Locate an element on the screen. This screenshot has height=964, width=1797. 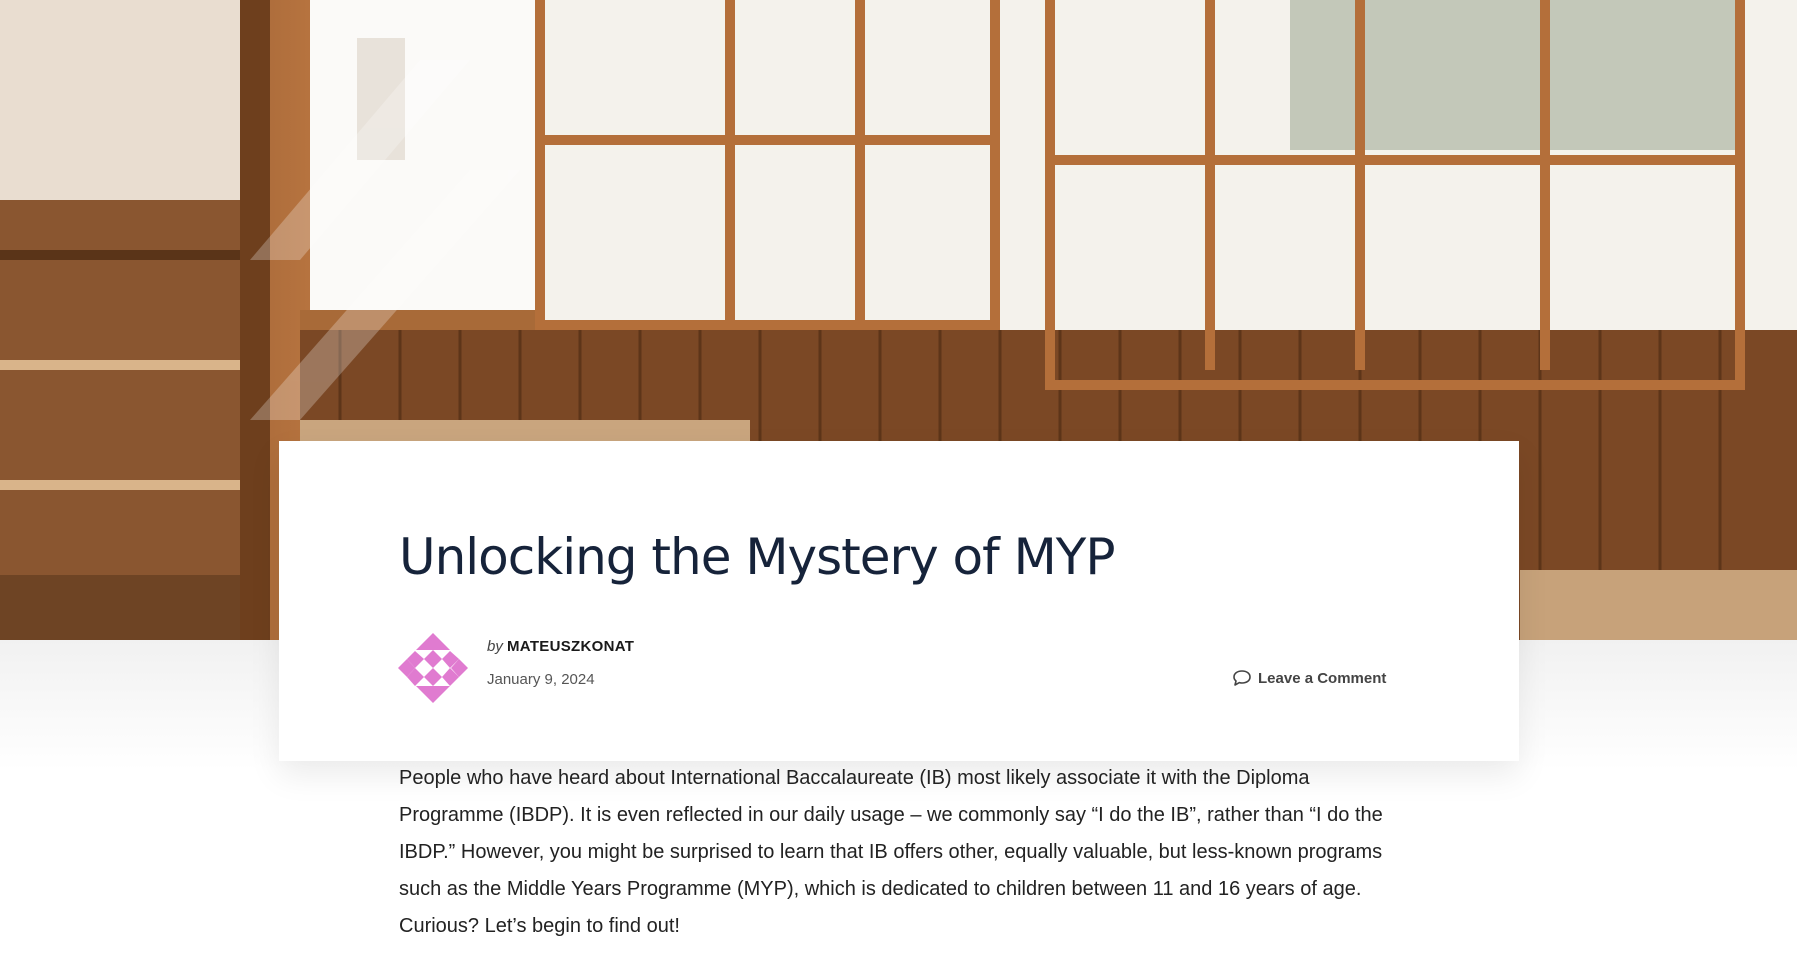
leave-comment-link: Leave a Comment is located at coordinates (1309, 678).